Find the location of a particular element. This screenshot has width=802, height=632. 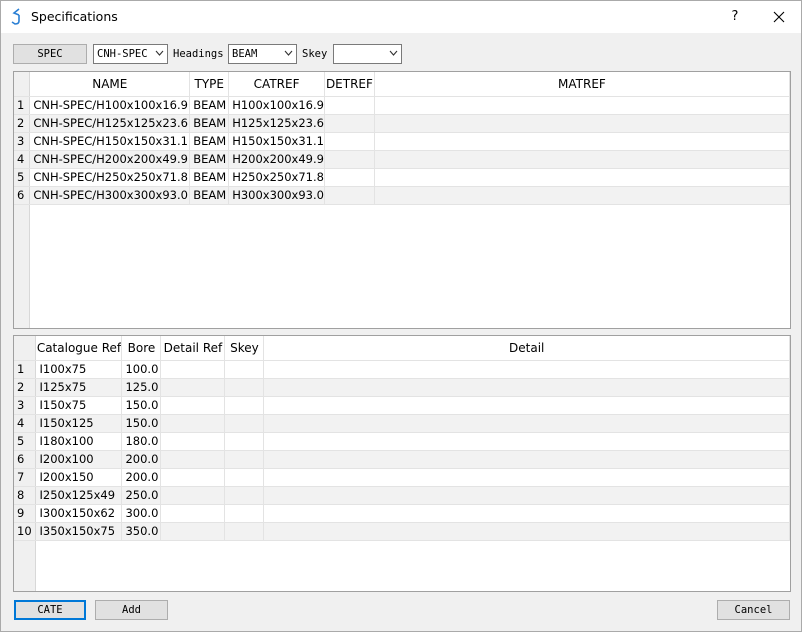

cell-bore: 250.0 is located at coordinates (141, 495).